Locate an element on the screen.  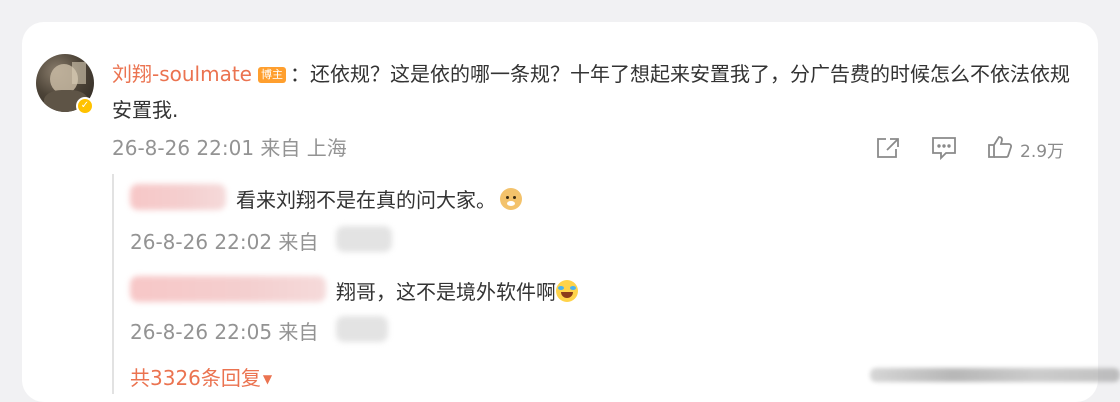
comment-meta: 26-8-26 22:01 来自 上海 is located at coordinates (229, 146).